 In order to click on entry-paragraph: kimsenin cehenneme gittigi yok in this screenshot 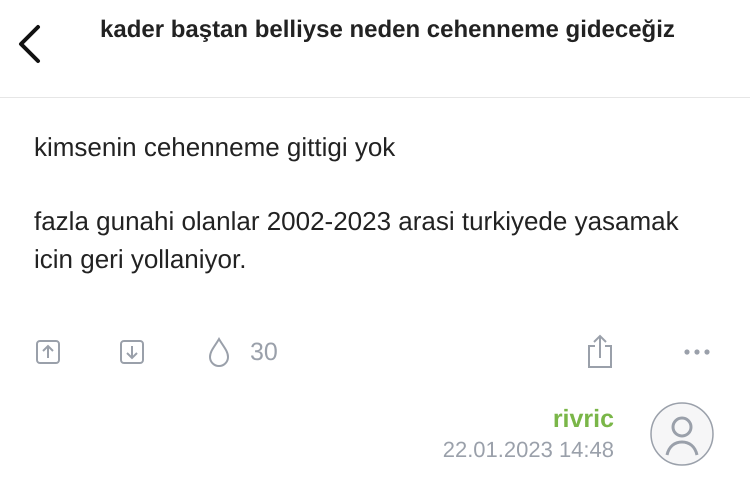, I will do `click(215, 147)`.